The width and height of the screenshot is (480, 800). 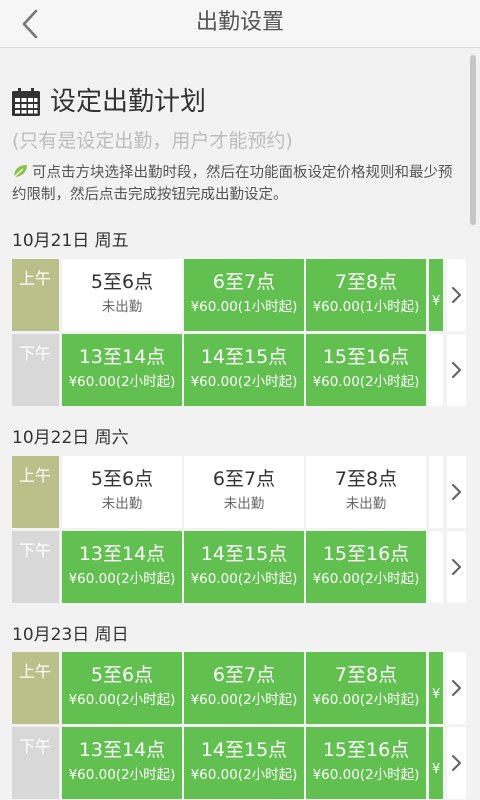 I want to click on page-header-title: 出勤设置, so click(x=239, y=22).